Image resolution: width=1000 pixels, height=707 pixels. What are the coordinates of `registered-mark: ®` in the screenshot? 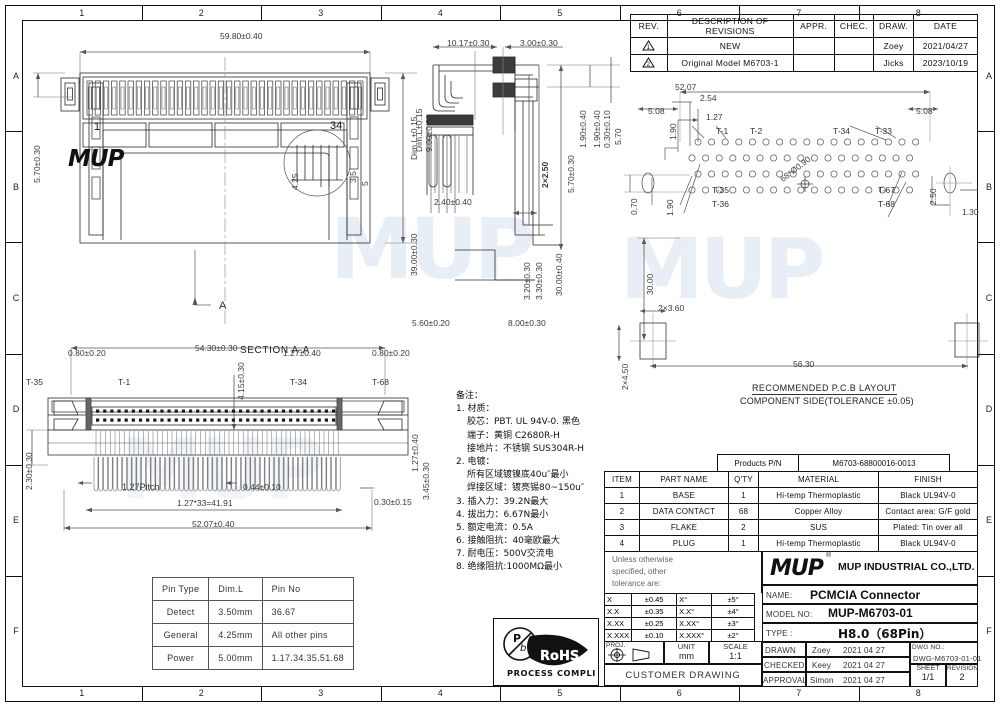 It's located at (829, 555).